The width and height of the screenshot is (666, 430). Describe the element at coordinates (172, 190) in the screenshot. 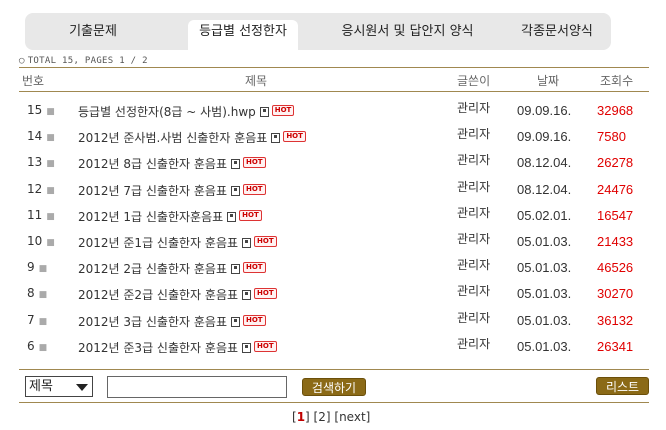

I see `post-title-link: 2012년 7급 신출한자 훈음표 HOT` at that location.